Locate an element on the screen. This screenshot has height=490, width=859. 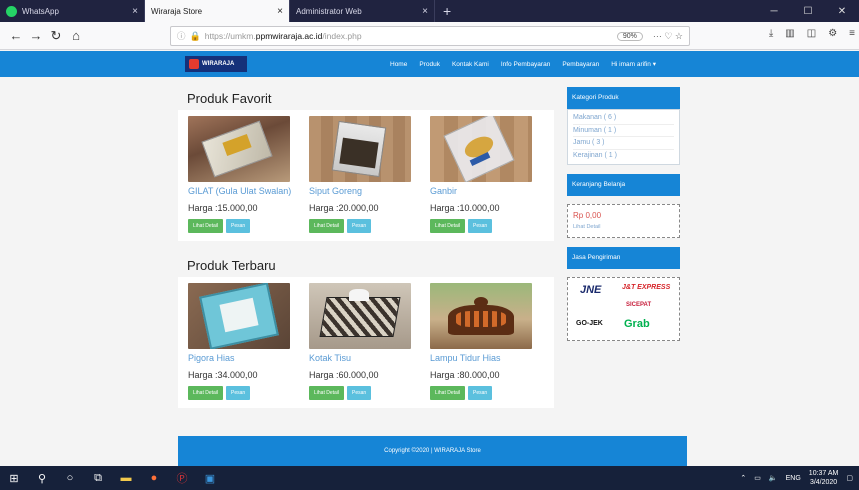
product-price: Harga :15.000,00 is located at coordinates (223, 208).